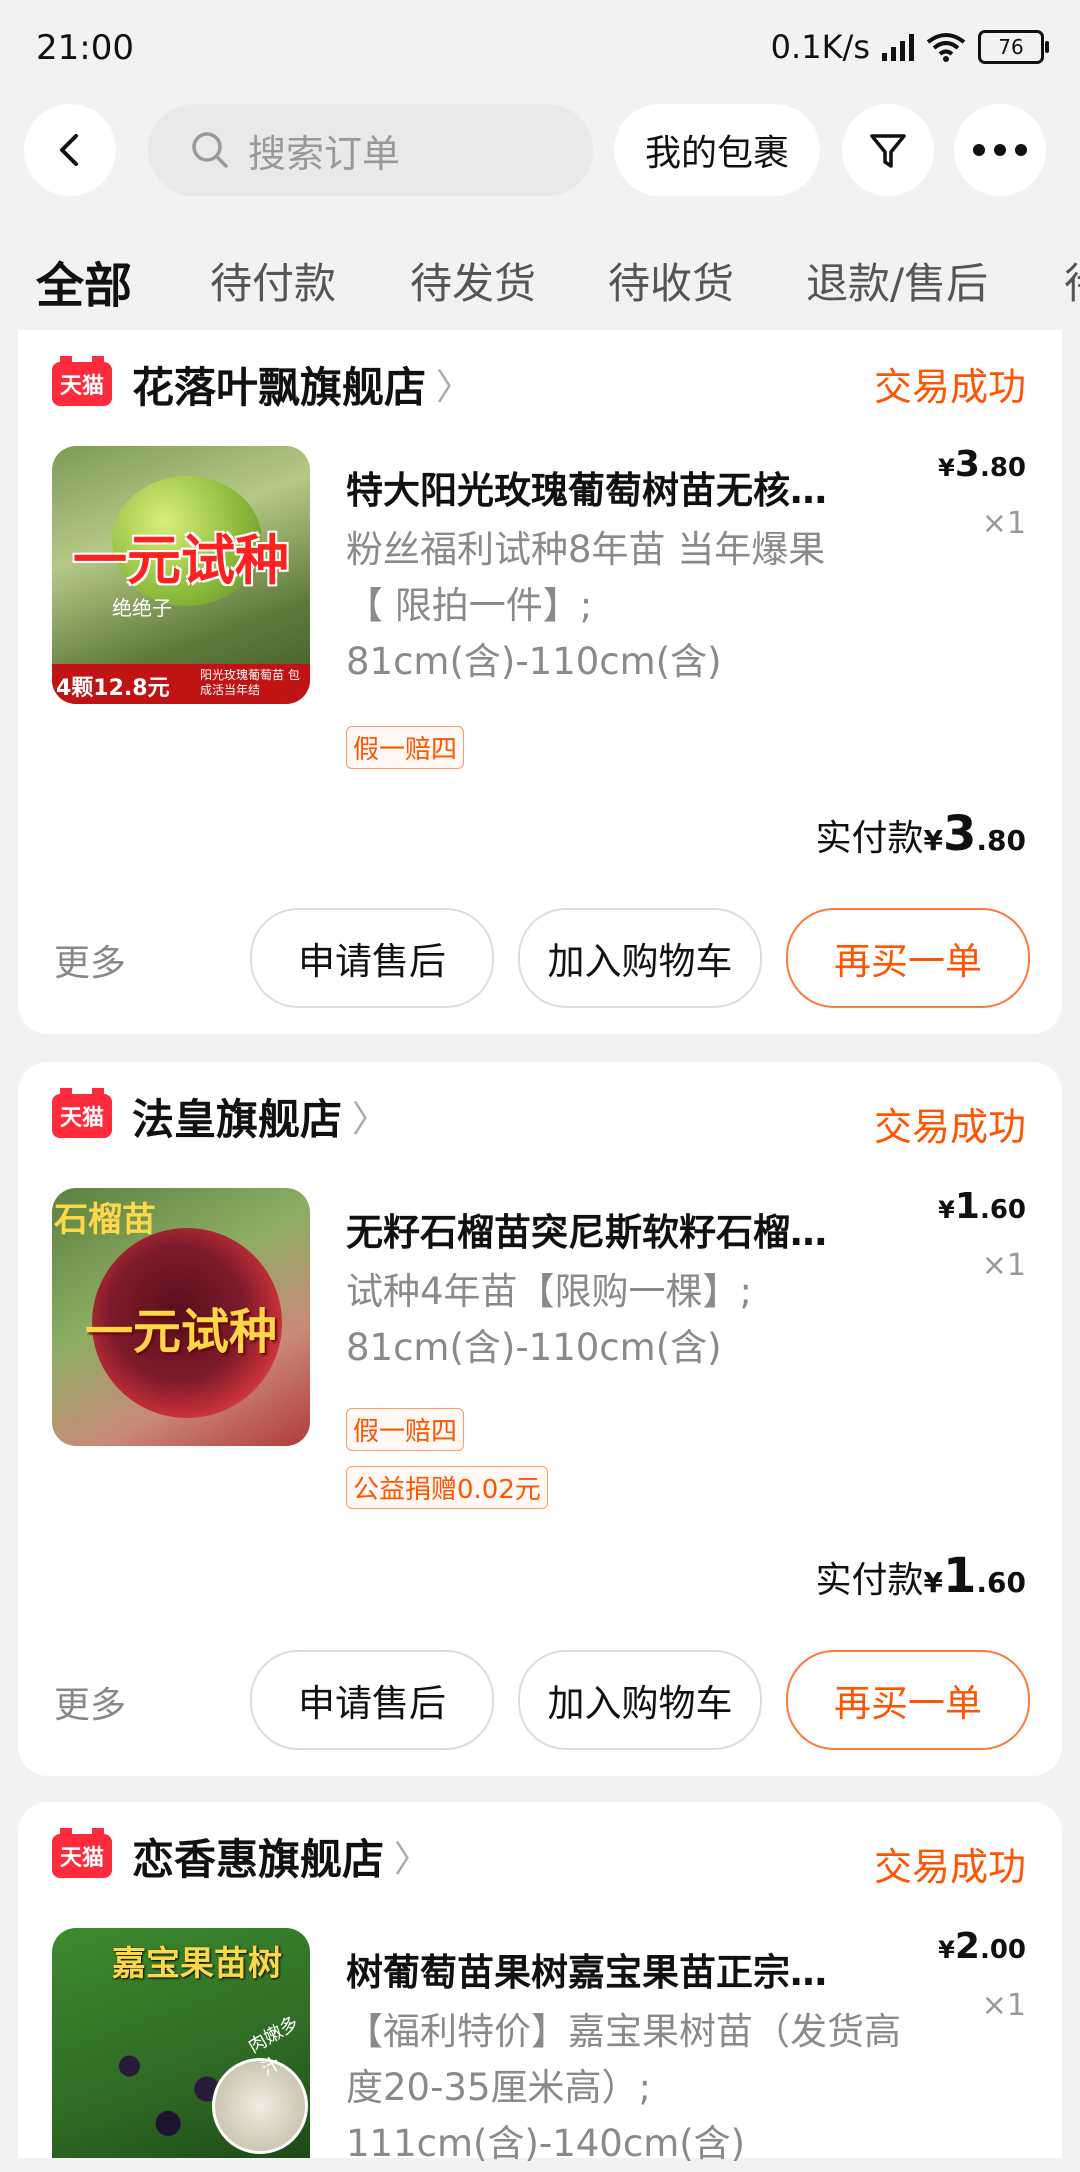 The height and width of the screenshot is (2172, 1080). I want to click on sku-line: 【 限拍一件】;, so click(469, 605).